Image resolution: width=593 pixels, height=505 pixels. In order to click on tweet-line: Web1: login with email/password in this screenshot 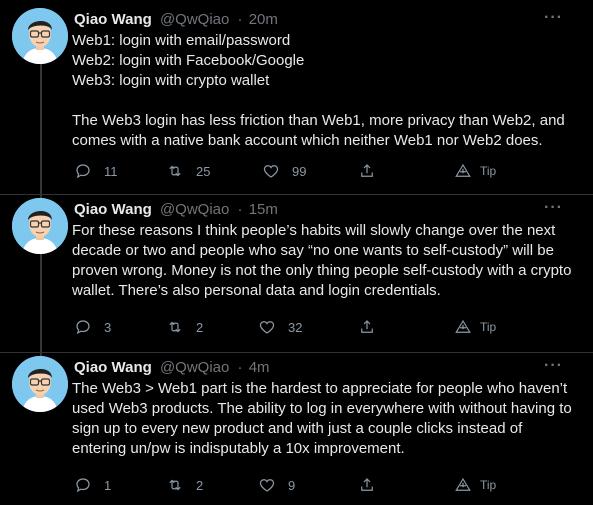, I will do `click(181, 40)`.